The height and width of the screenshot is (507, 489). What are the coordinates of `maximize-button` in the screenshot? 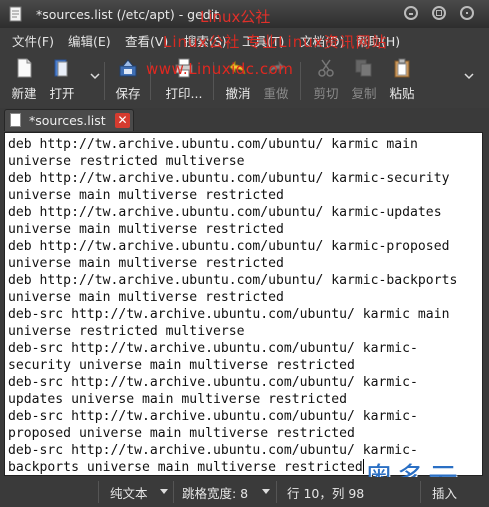 It's located at (439, 13).